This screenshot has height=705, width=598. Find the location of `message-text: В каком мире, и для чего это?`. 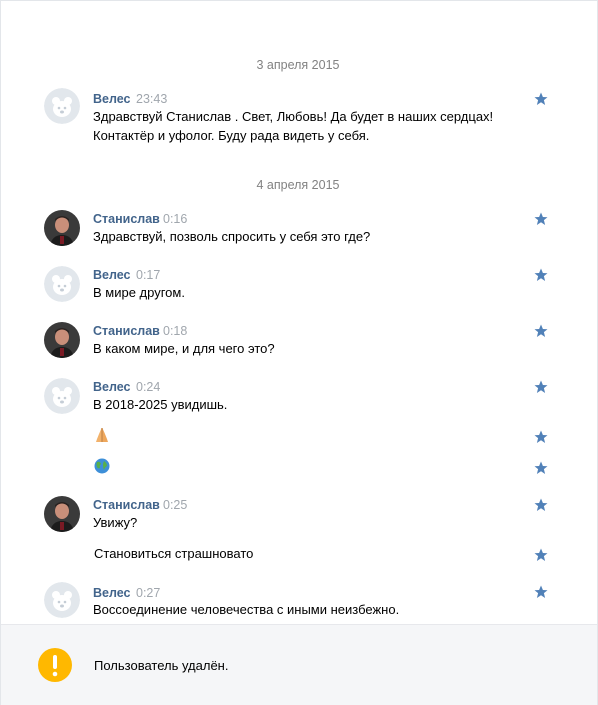

message-text: В каком мире, и для чего это? is located at coordinates (184, 348).